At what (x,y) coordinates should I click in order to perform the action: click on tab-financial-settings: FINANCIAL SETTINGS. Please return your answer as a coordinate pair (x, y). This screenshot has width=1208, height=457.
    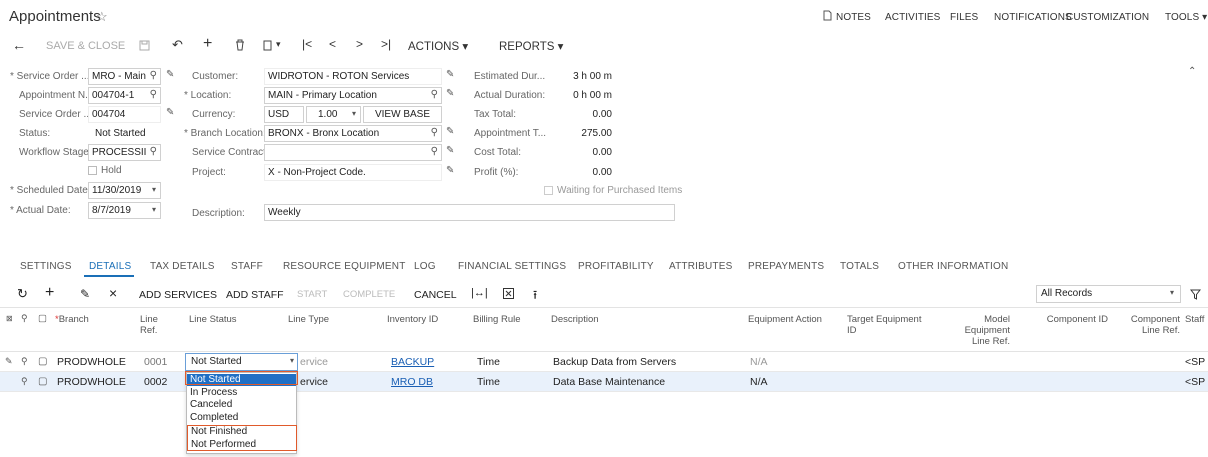
    Looking at the image, I should click on (512, 266).